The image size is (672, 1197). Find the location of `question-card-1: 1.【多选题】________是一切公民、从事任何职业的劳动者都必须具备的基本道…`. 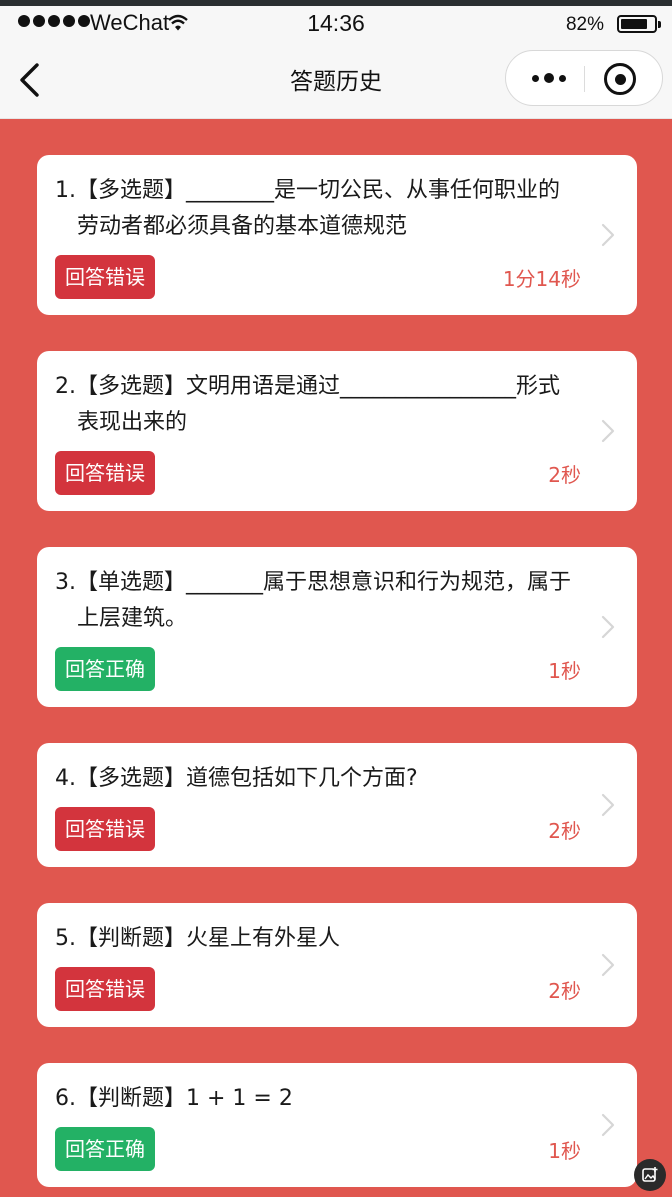

question-card-1: 1.【多选题】________是一切公民、从事任何职业的劳动者都必须具备的基本道… is located at coordinates (337, 235).